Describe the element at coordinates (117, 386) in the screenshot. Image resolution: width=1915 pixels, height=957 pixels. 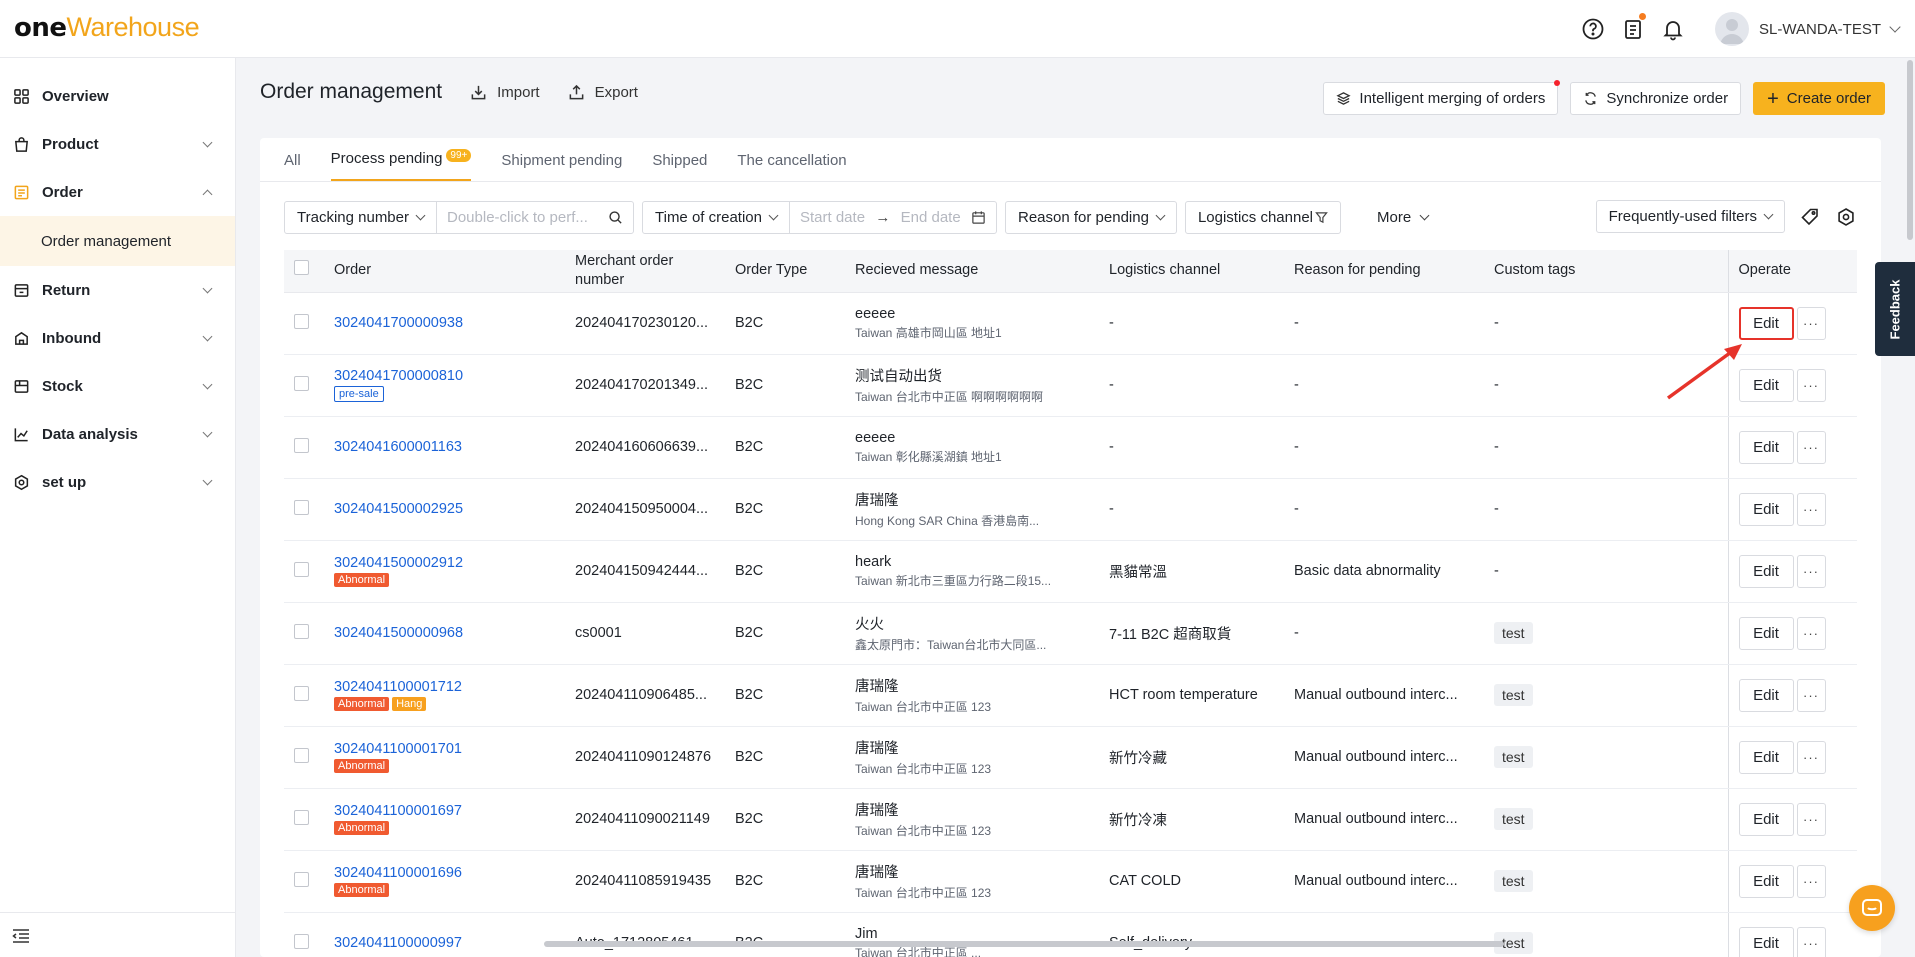
I see `sidebar-item-stock: Stock` at that location.